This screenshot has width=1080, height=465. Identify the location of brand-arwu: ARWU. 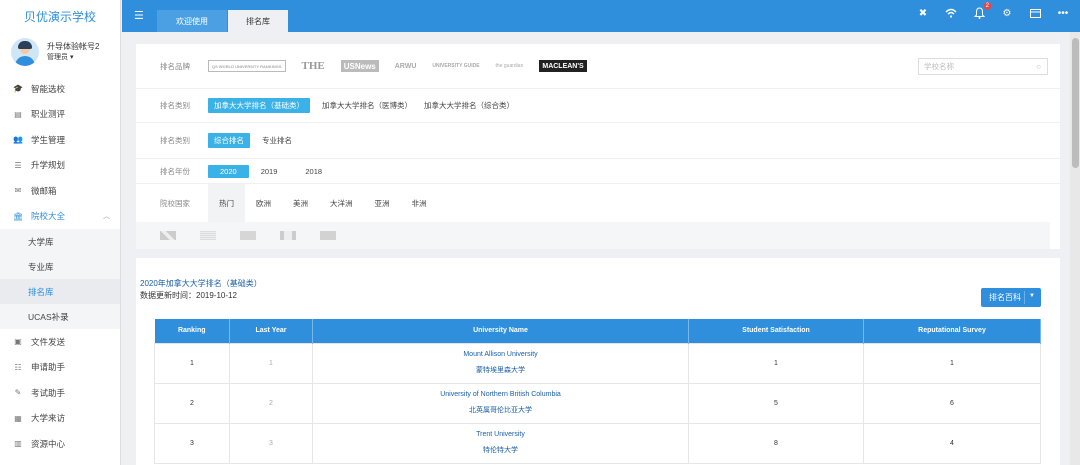
(406, 66).